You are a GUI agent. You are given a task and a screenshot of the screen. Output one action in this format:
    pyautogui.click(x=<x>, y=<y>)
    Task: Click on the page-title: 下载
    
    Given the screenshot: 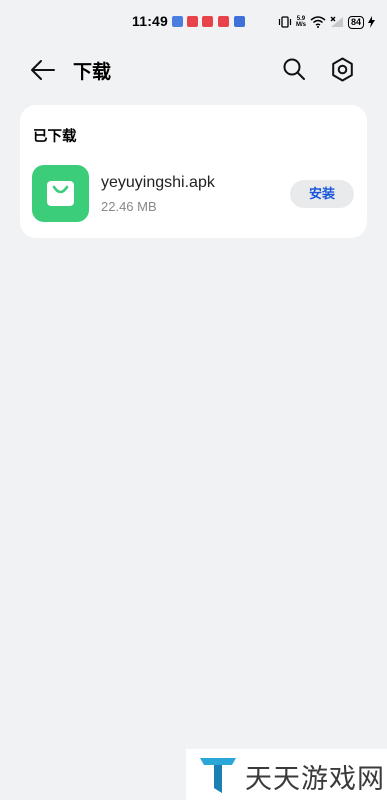 What is the action you would take?
    pyautogui.click(x=92, y=72)
    